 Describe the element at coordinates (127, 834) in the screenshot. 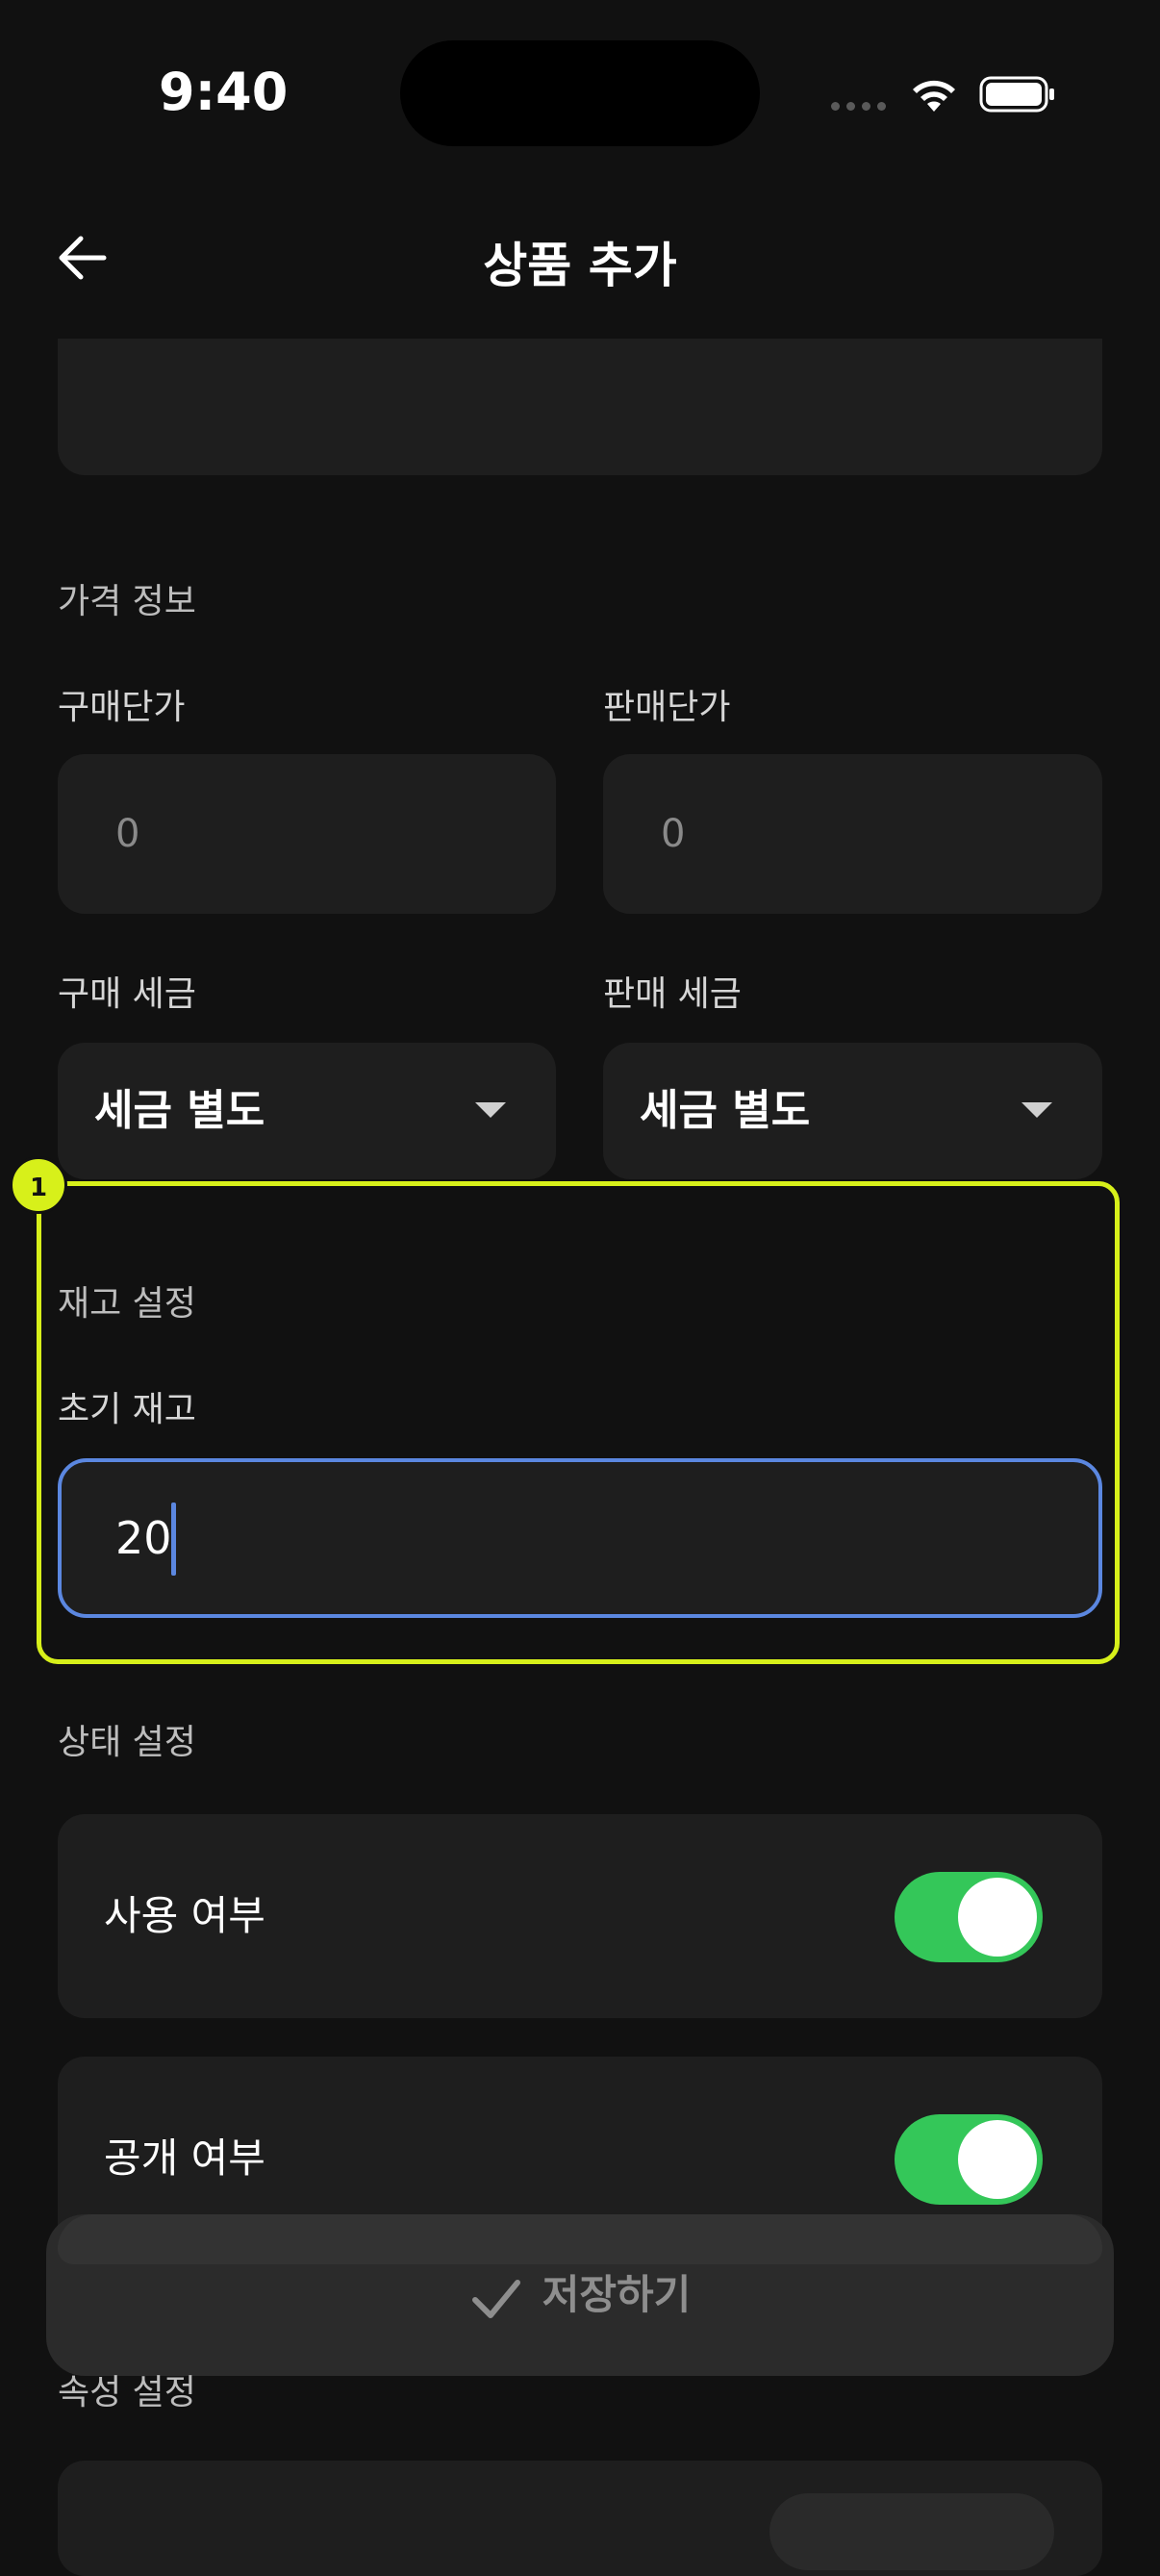

I see `purchase-price-placeholder: 0` at that location.